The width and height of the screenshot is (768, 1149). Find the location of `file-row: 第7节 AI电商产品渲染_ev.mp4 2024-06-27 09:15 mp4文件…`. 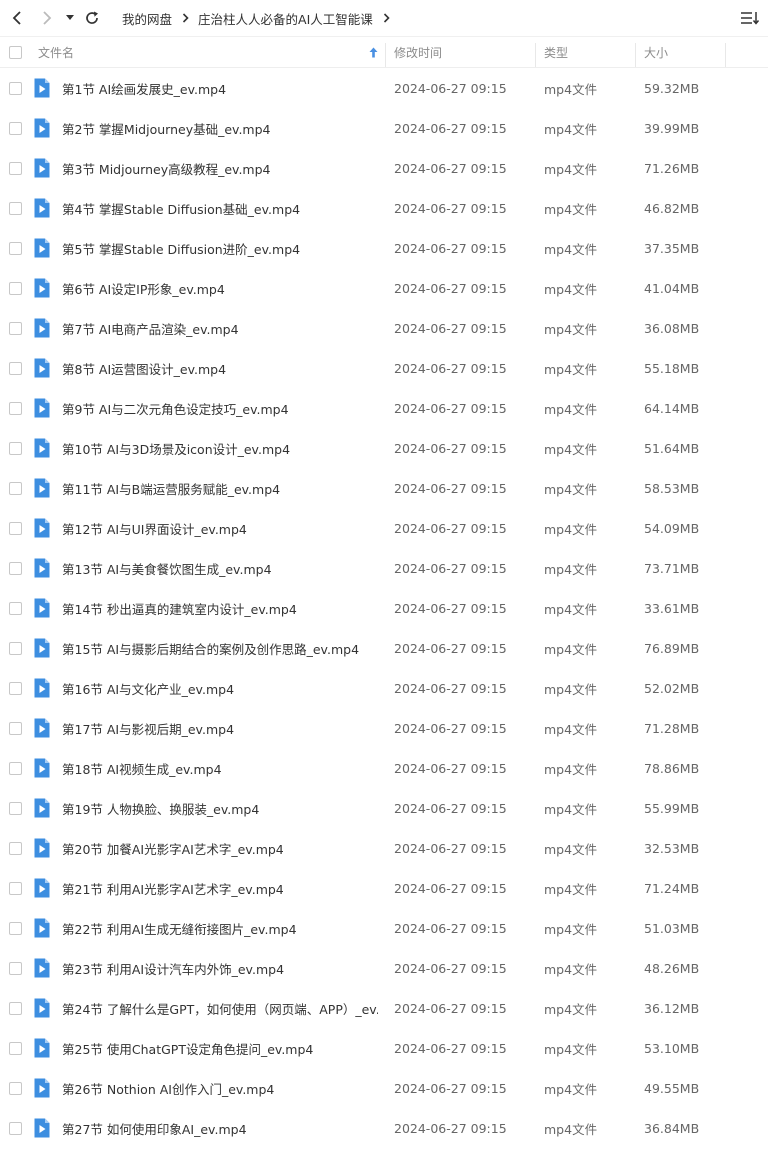

file-row: 第7节 AI电商产品渲染_ev.mp4 2024-06-27 09:15 mp4文件… is located at coordinates (384, 328).